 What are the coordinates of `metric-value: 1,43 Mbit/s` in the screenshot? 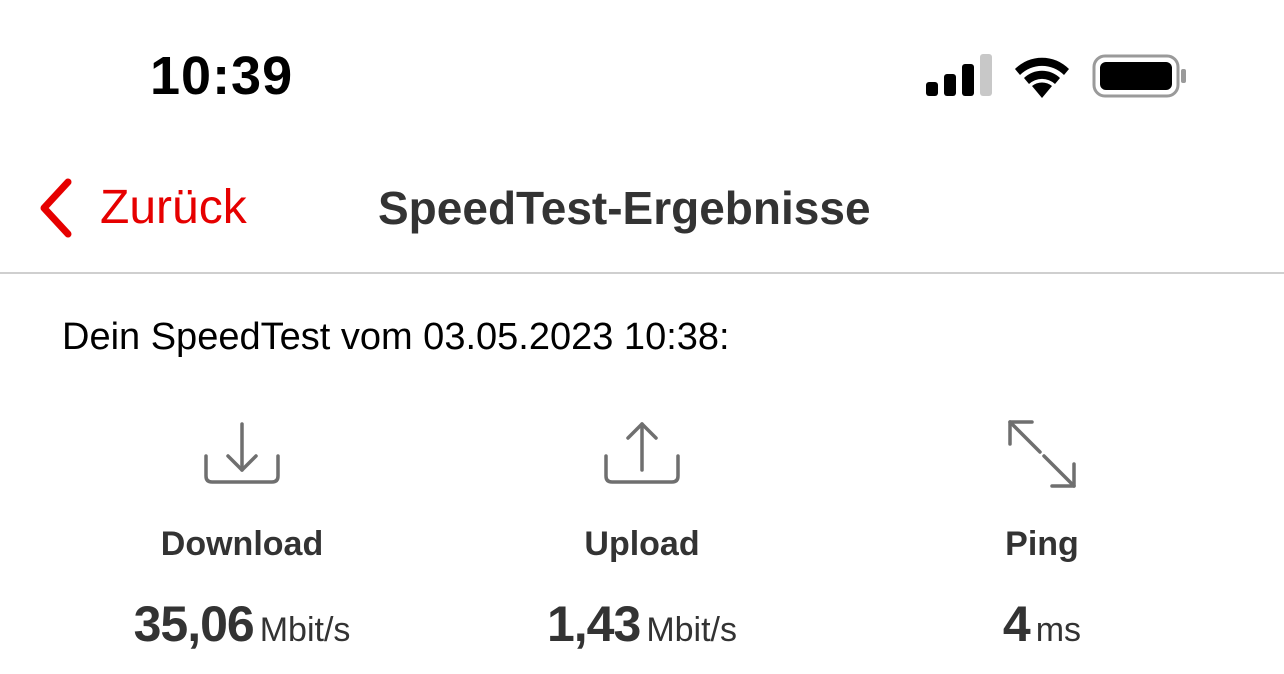 It's located at (642, 630).